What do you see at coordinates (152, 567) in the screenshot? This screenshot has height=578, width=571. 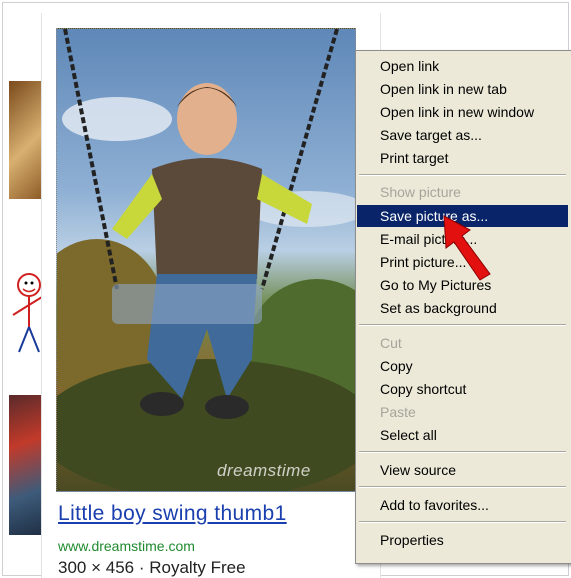 I see `result-meta: 300 × 456 · Royalty Free` at bounding box center [152, 567].